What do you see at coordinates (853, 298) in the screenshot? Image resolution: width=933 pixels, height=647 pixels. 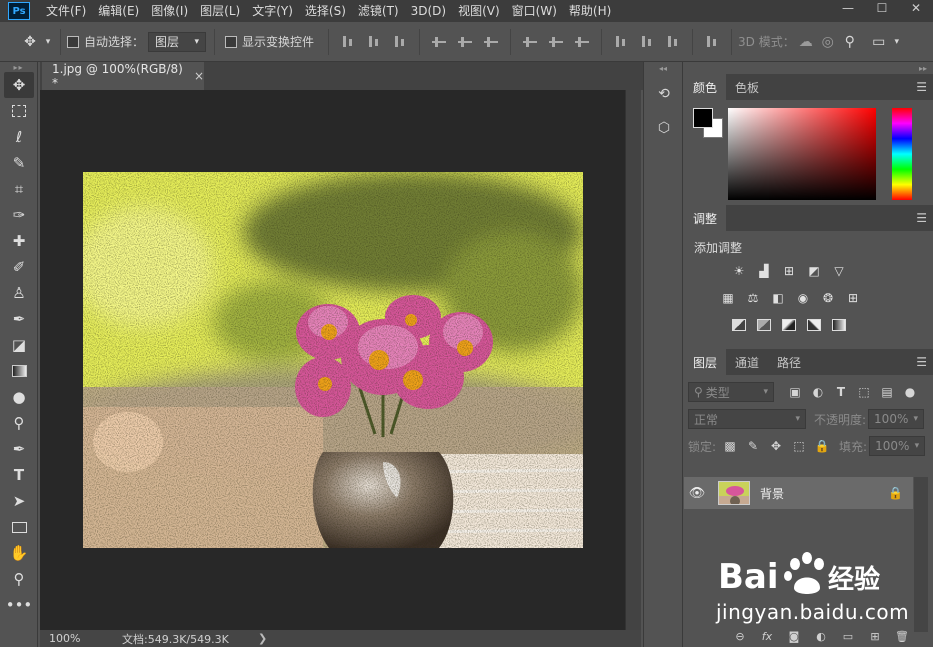 I see `color-lookup-icon: ⊞` at bounding box center [853, 298].